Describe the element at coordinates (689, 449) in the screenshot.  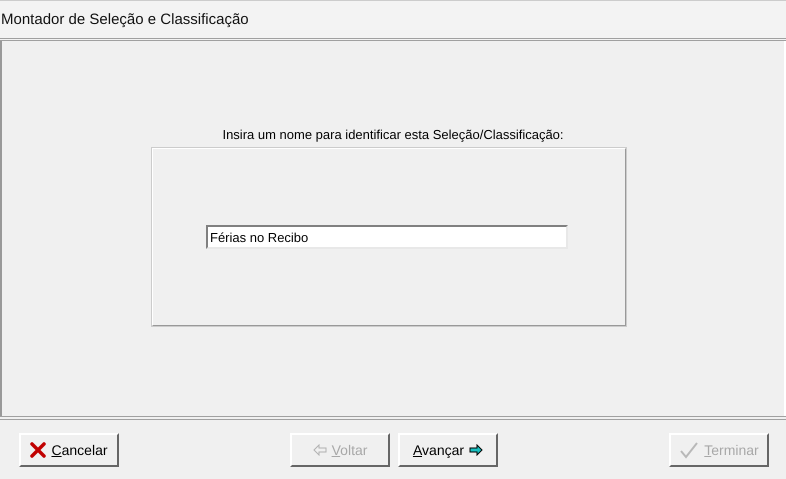
I see `checkmark-icon` at that location.